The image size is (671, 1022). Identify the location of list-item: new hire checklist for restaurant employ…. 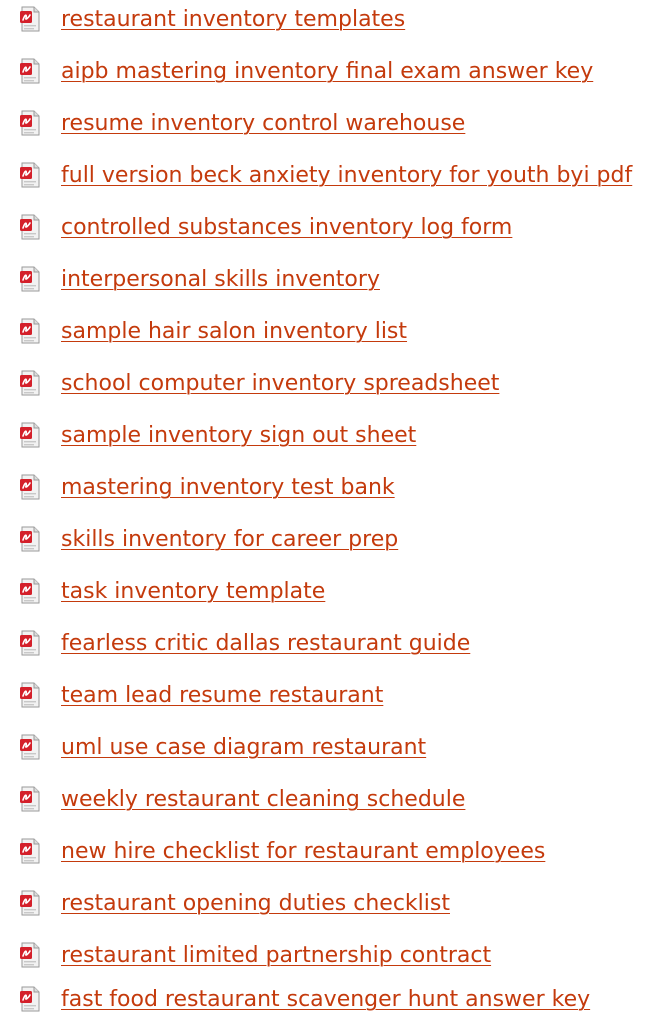
(335, 854).